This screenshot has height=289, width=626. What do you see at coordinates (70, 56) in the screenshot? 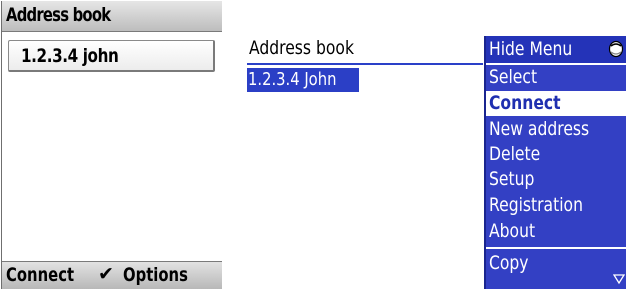
I see `list-item-label: 1.2.3.4 john` at bounding box center [70, 56].